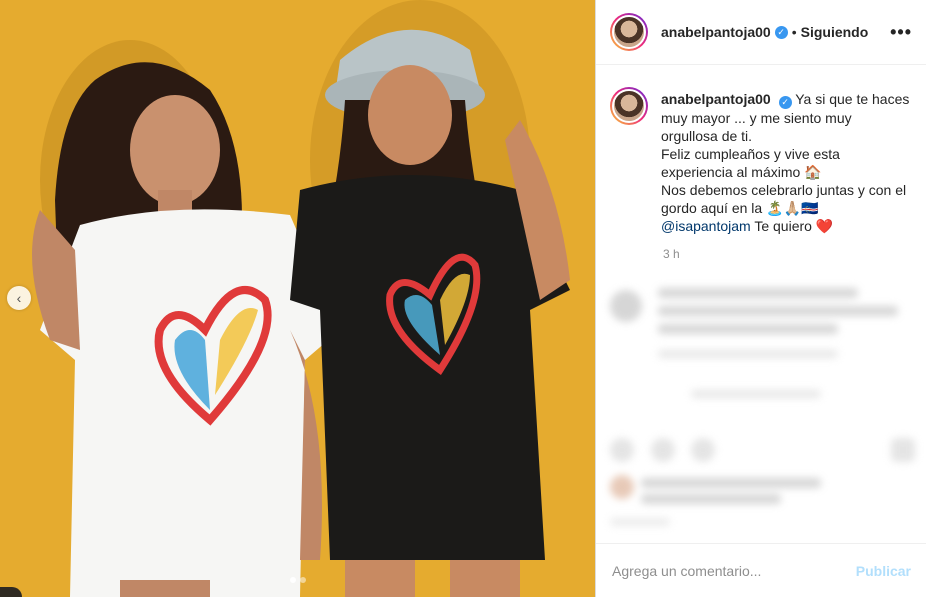 The height and width of the screenshot is (597, 926). I want to click on carousel-prev-button: ‹, so click(19, 298).